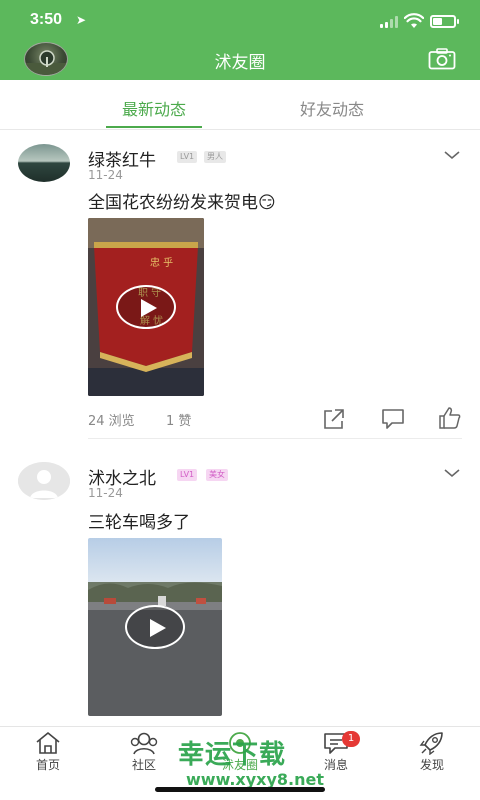 The height and width of the screenshot is (800, 480). I want to click on status-time: 3:50, so click(46, 19).